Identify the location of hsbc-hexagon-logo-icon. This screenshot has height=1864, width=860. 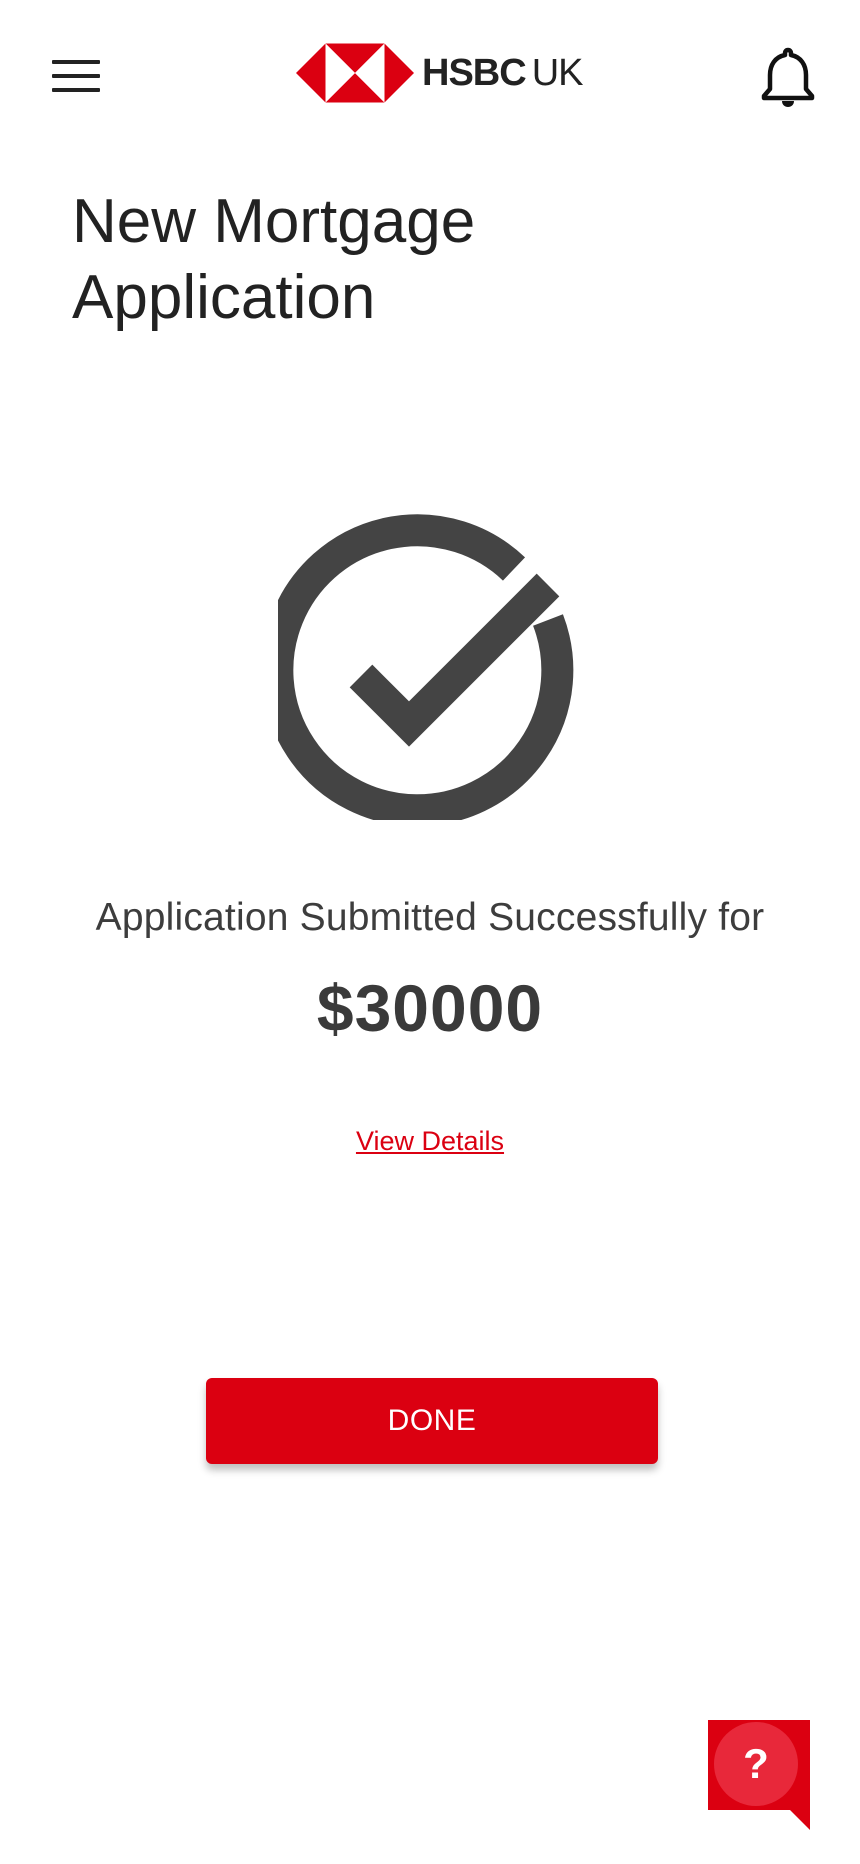
(355, 73).